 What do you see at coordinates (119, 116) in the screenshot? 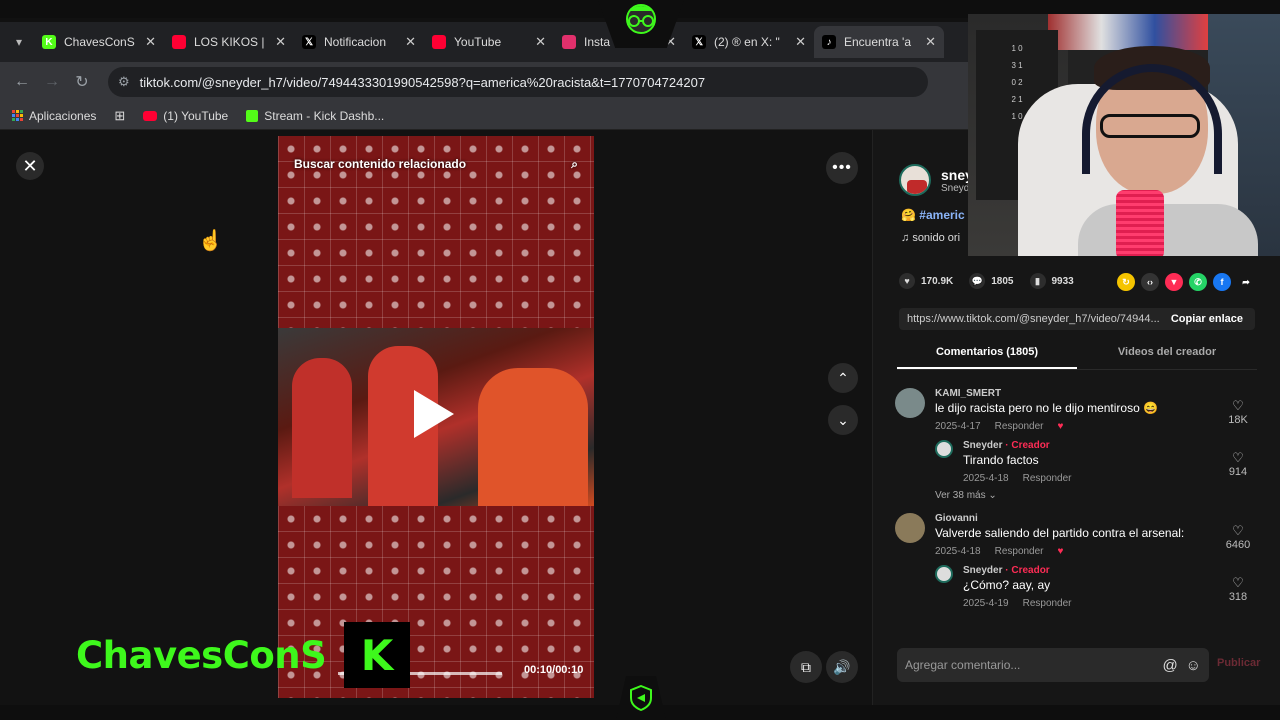
I see `bookmark-tab-groups: ⊞` at bounding box center [119, 116].